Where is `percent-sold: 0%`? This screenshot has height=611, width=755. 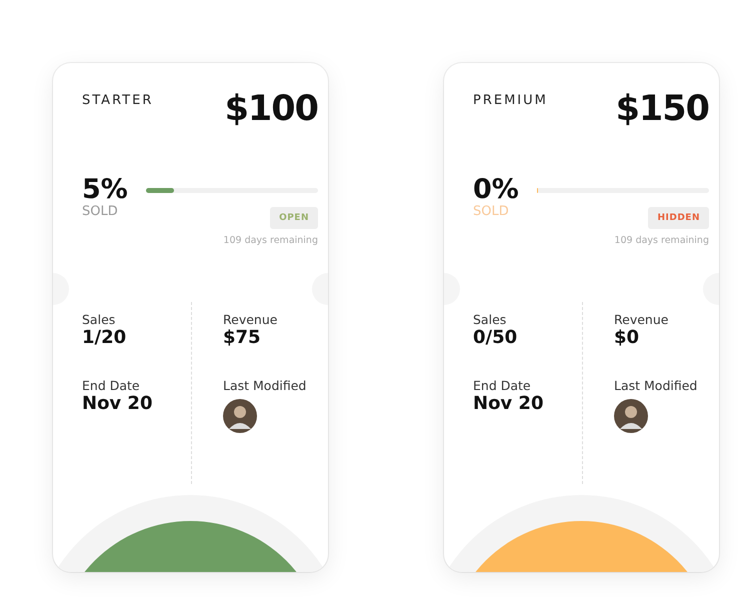 percent-sold: 0% is located at coordinates (496, 190).